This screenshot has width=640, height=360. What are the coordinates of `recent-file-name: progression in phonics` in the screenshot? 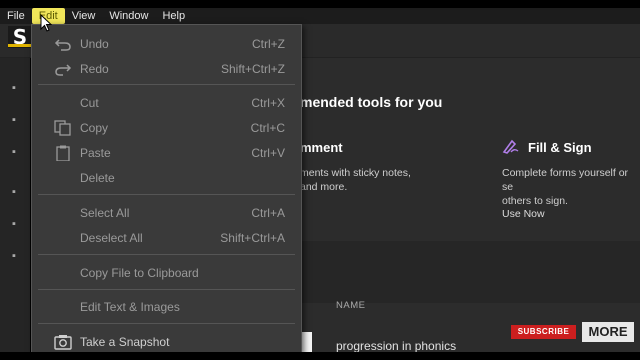 It's located at (396, 346).